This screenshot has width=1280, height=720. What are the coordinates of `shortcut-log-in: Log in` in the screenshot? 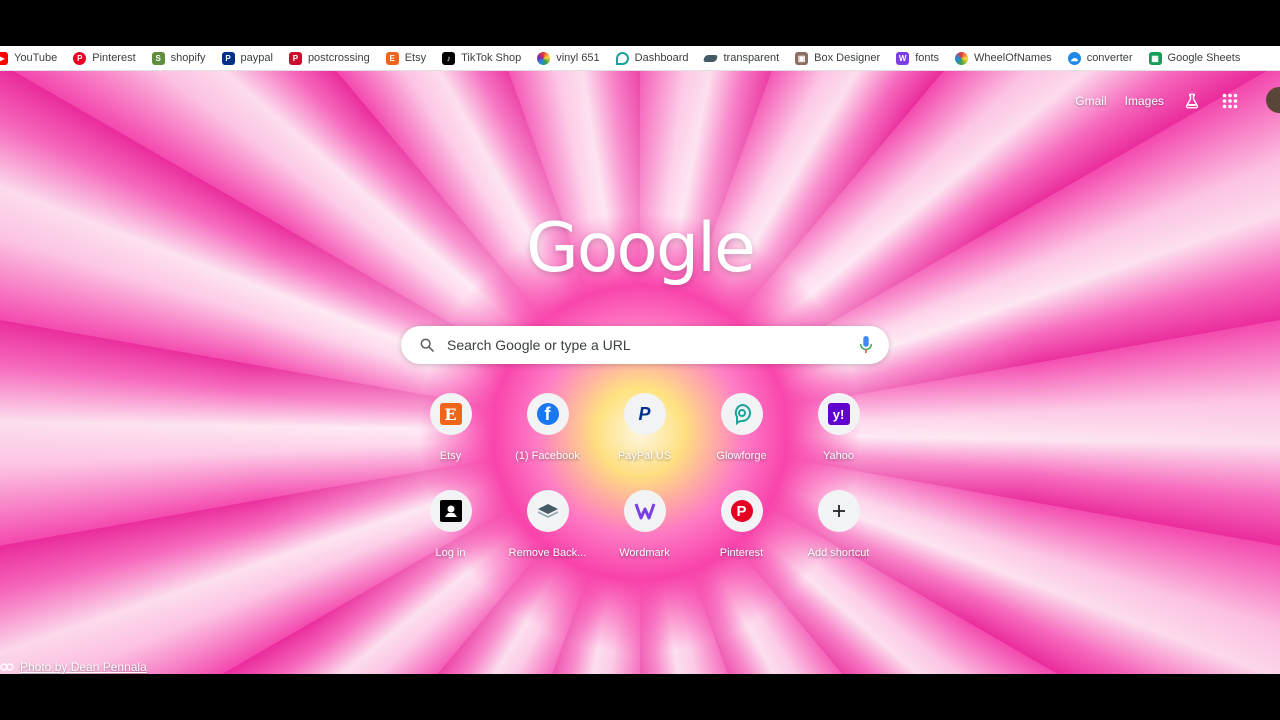 It's located at (450, 530).